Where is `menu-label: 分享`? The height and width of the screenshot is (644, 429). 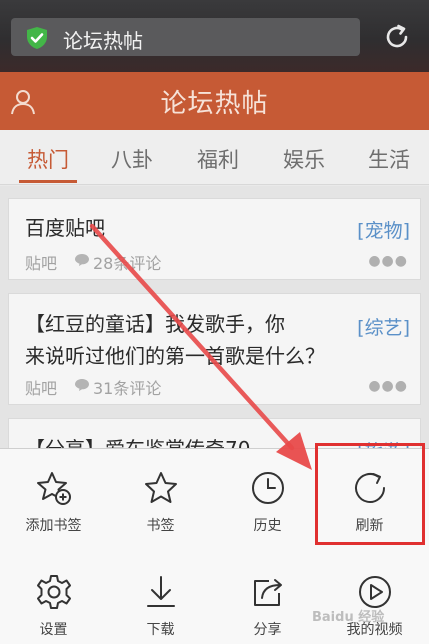 menu-label: 分享 is located at coordinates (267, 630).